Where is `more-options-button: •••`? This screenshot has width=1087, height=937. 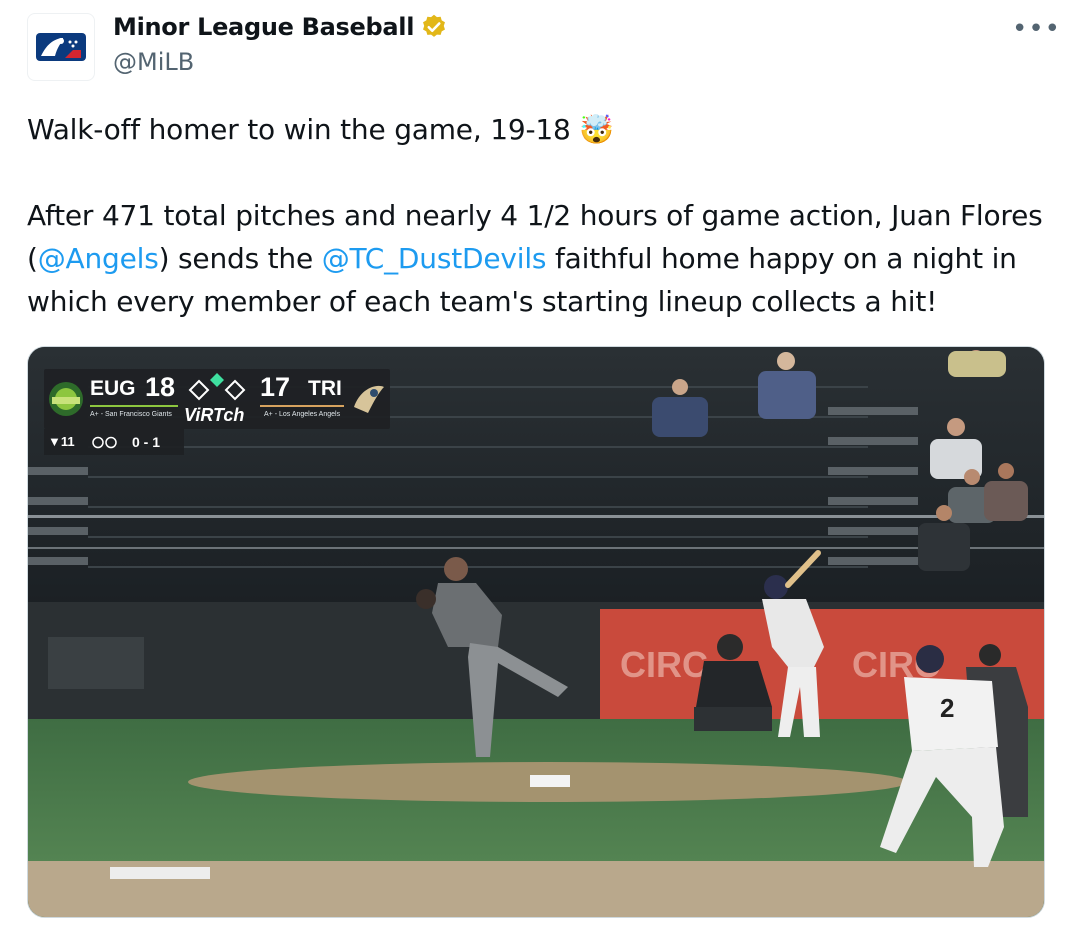 more-options-button: ••• is located at coordinates (1036, 29).